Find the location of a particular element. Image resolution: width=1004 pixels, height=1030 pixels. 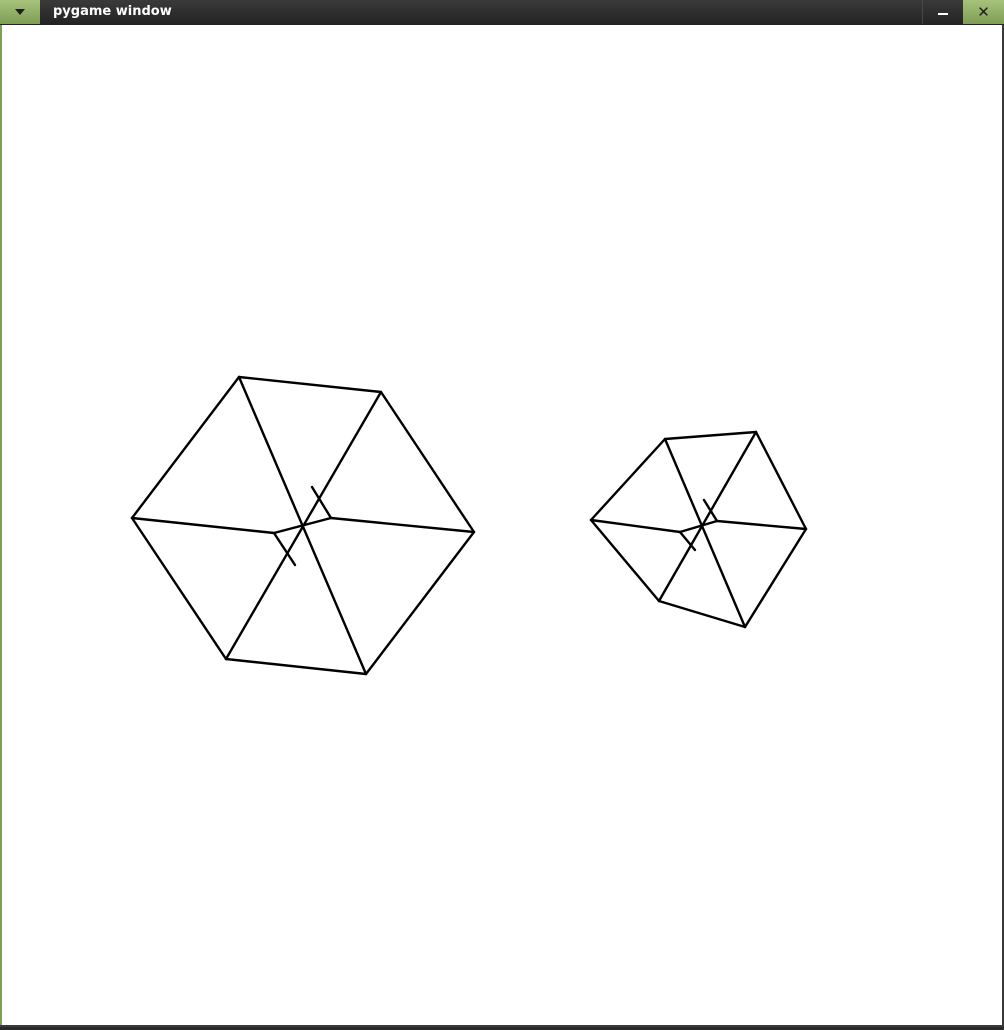

close-button: ✕ is located at coordinates (983, 12).